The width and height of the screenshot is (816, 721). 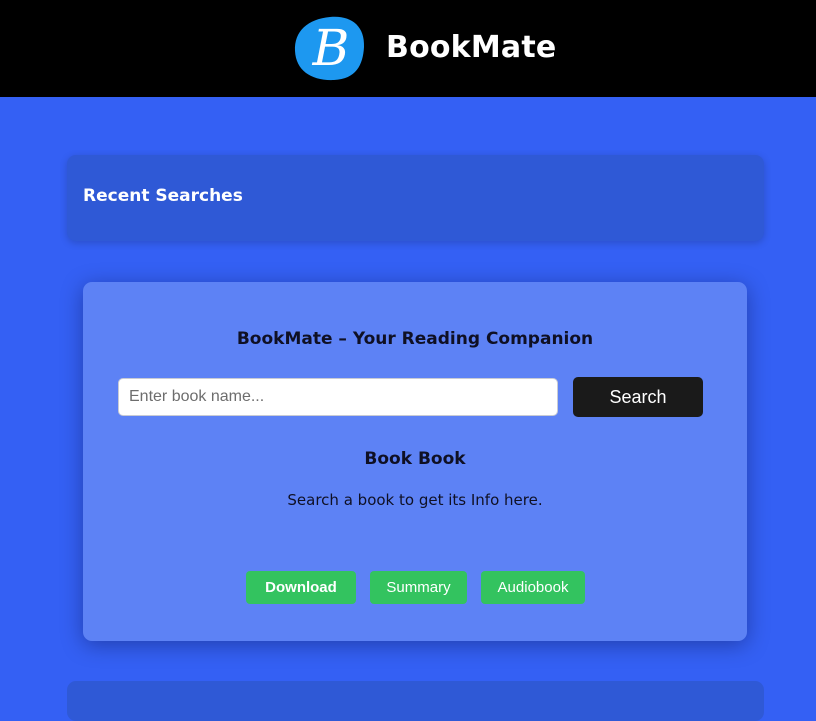 What do you see at coordinates (415, 339) in the screenshot?
I see `card-title: BookMate – Your Reading Companion` at bounding box center [415, 339].